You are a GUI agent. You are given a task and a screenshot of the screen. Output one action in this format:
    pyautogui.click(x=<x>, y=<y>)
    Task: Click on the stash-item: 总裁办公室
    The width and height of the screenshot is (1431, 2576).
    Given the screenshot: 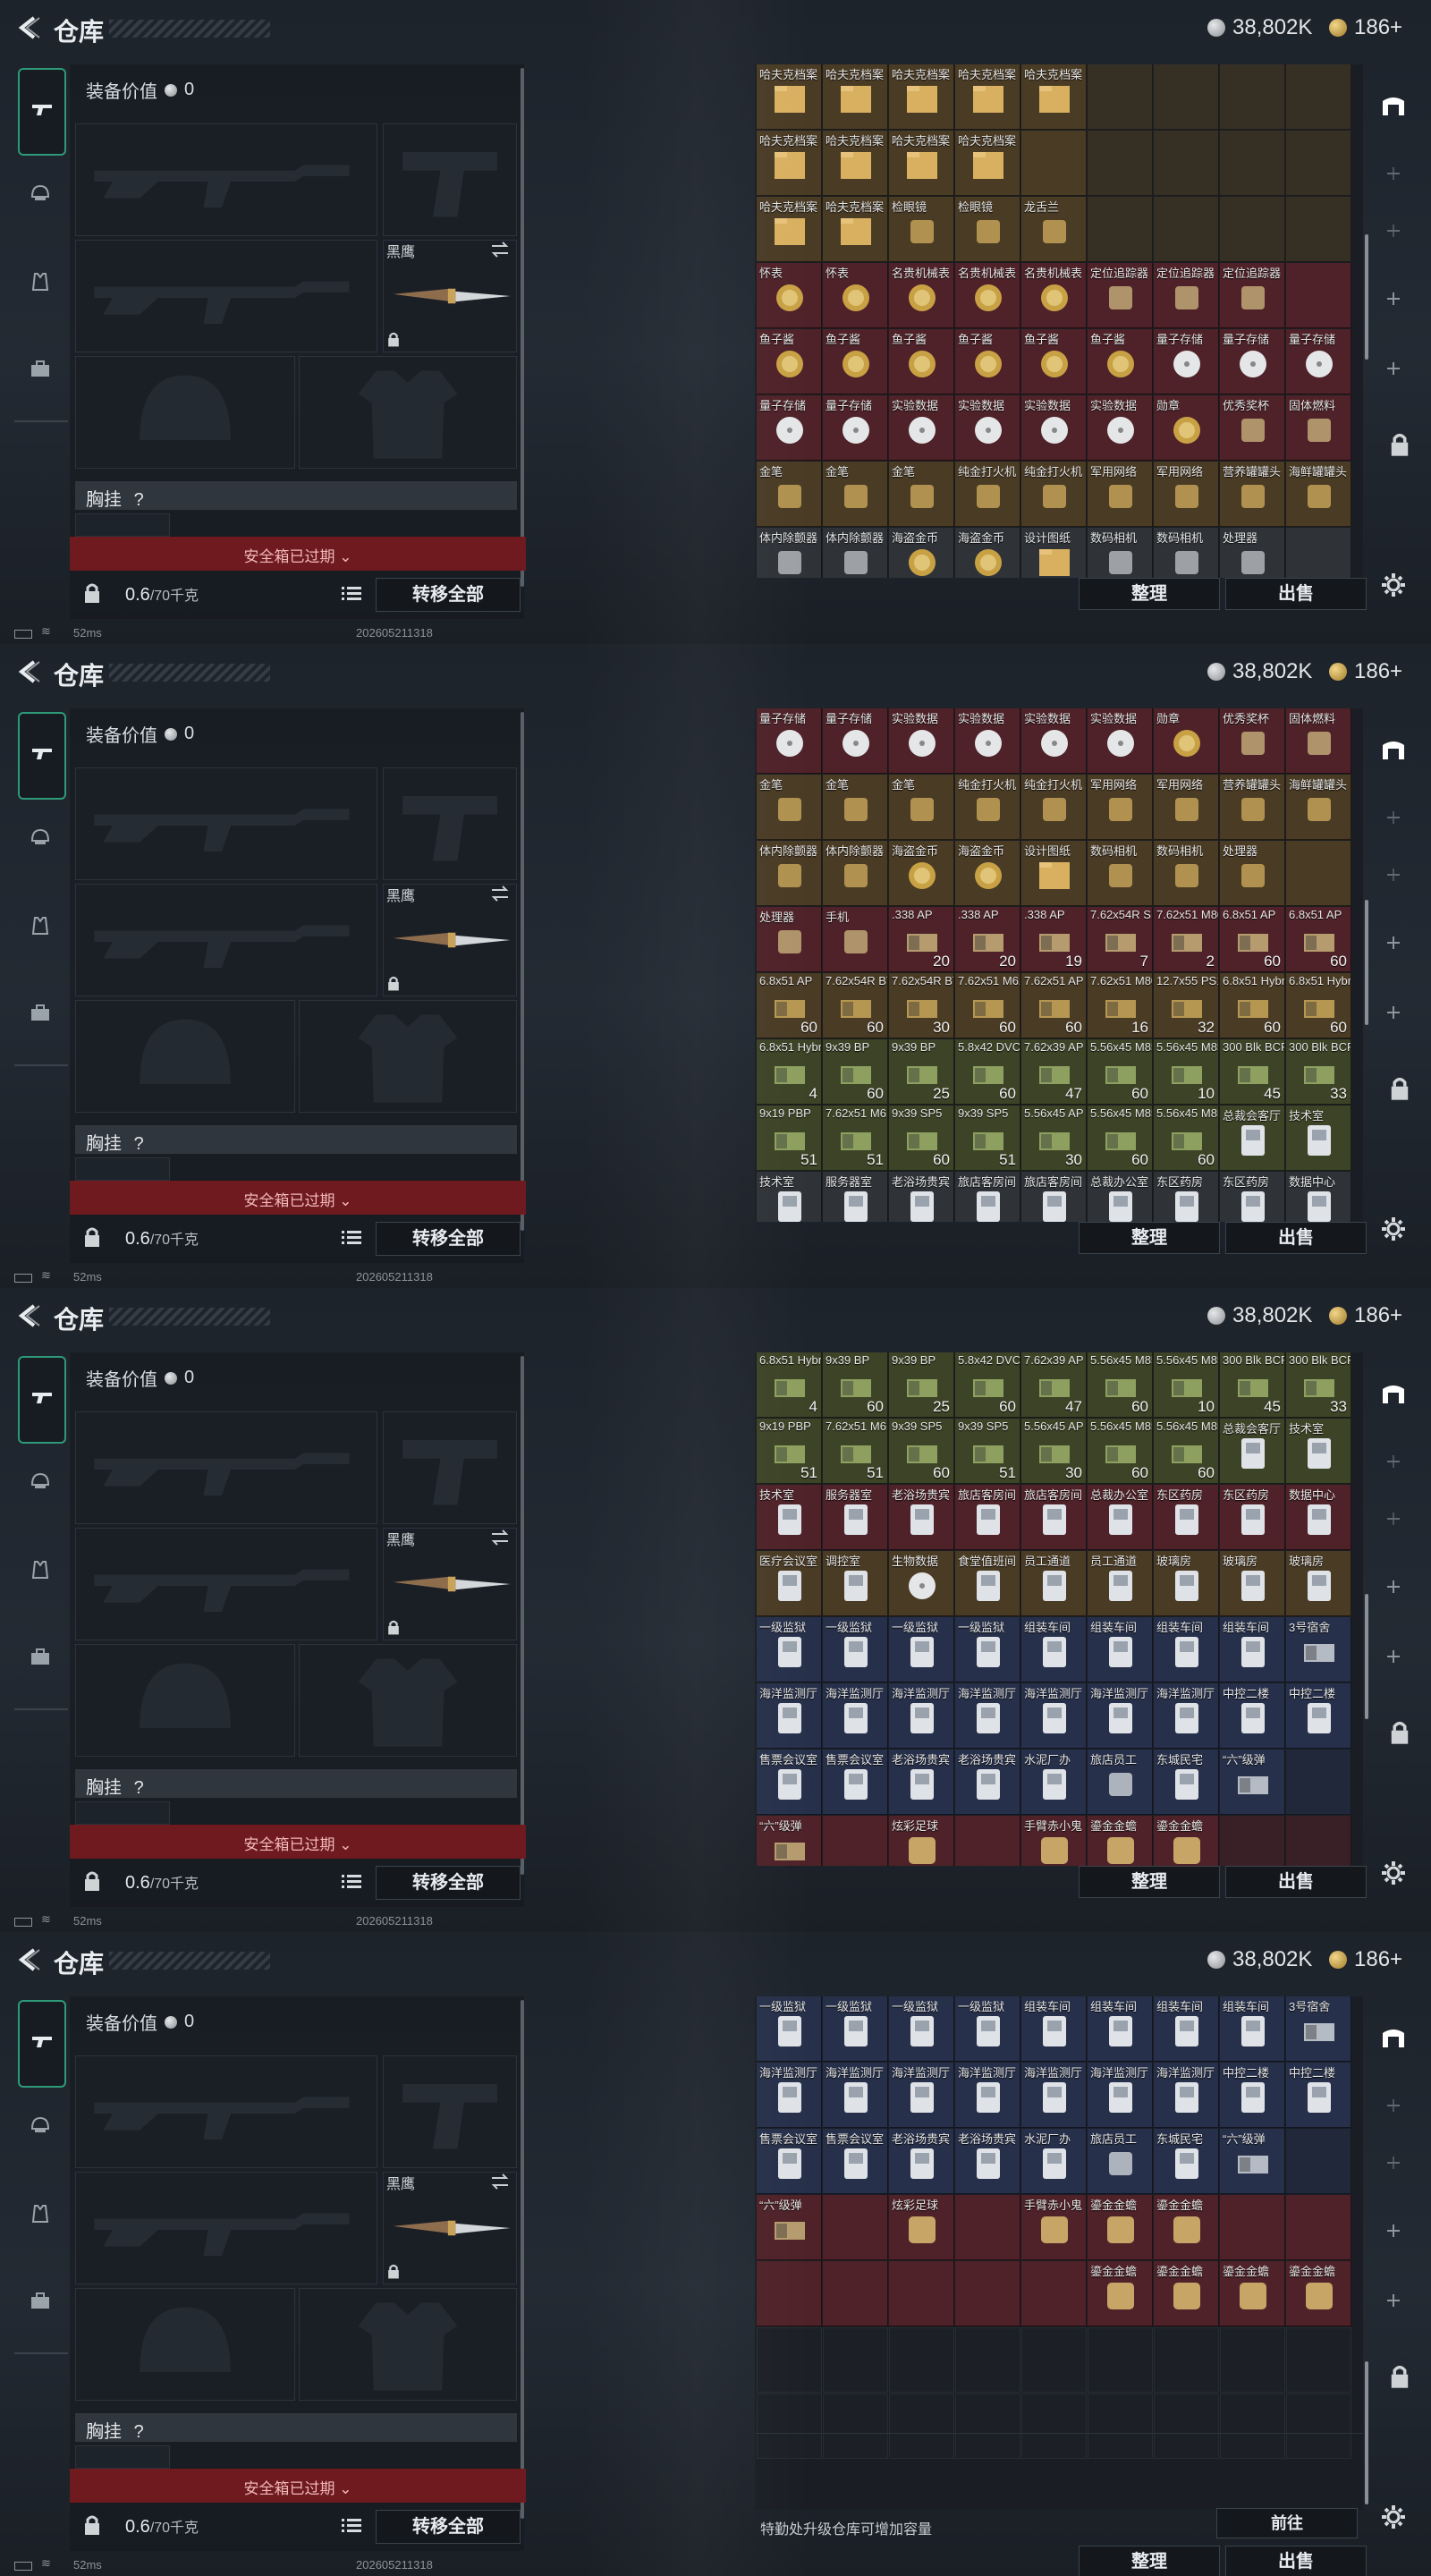 What is the action you would take?
    pyautogui.click(x=1120, y=1517)
    